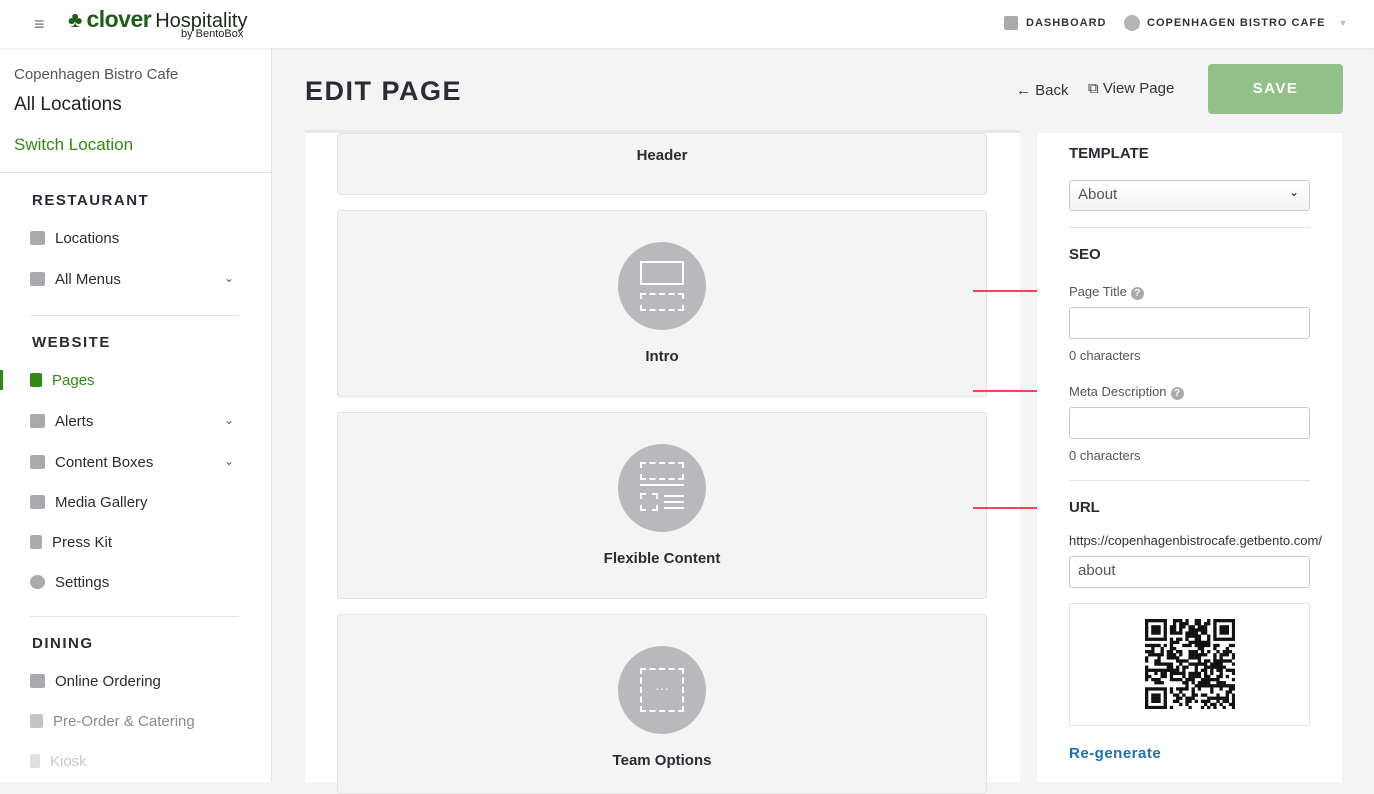 Image resolution: width=1374 pixels, height=794 pixels. What do you see at coordinates (1052, 90) in the screenshot?
I see `back-label: Back` at bounding box center [1052, 90].